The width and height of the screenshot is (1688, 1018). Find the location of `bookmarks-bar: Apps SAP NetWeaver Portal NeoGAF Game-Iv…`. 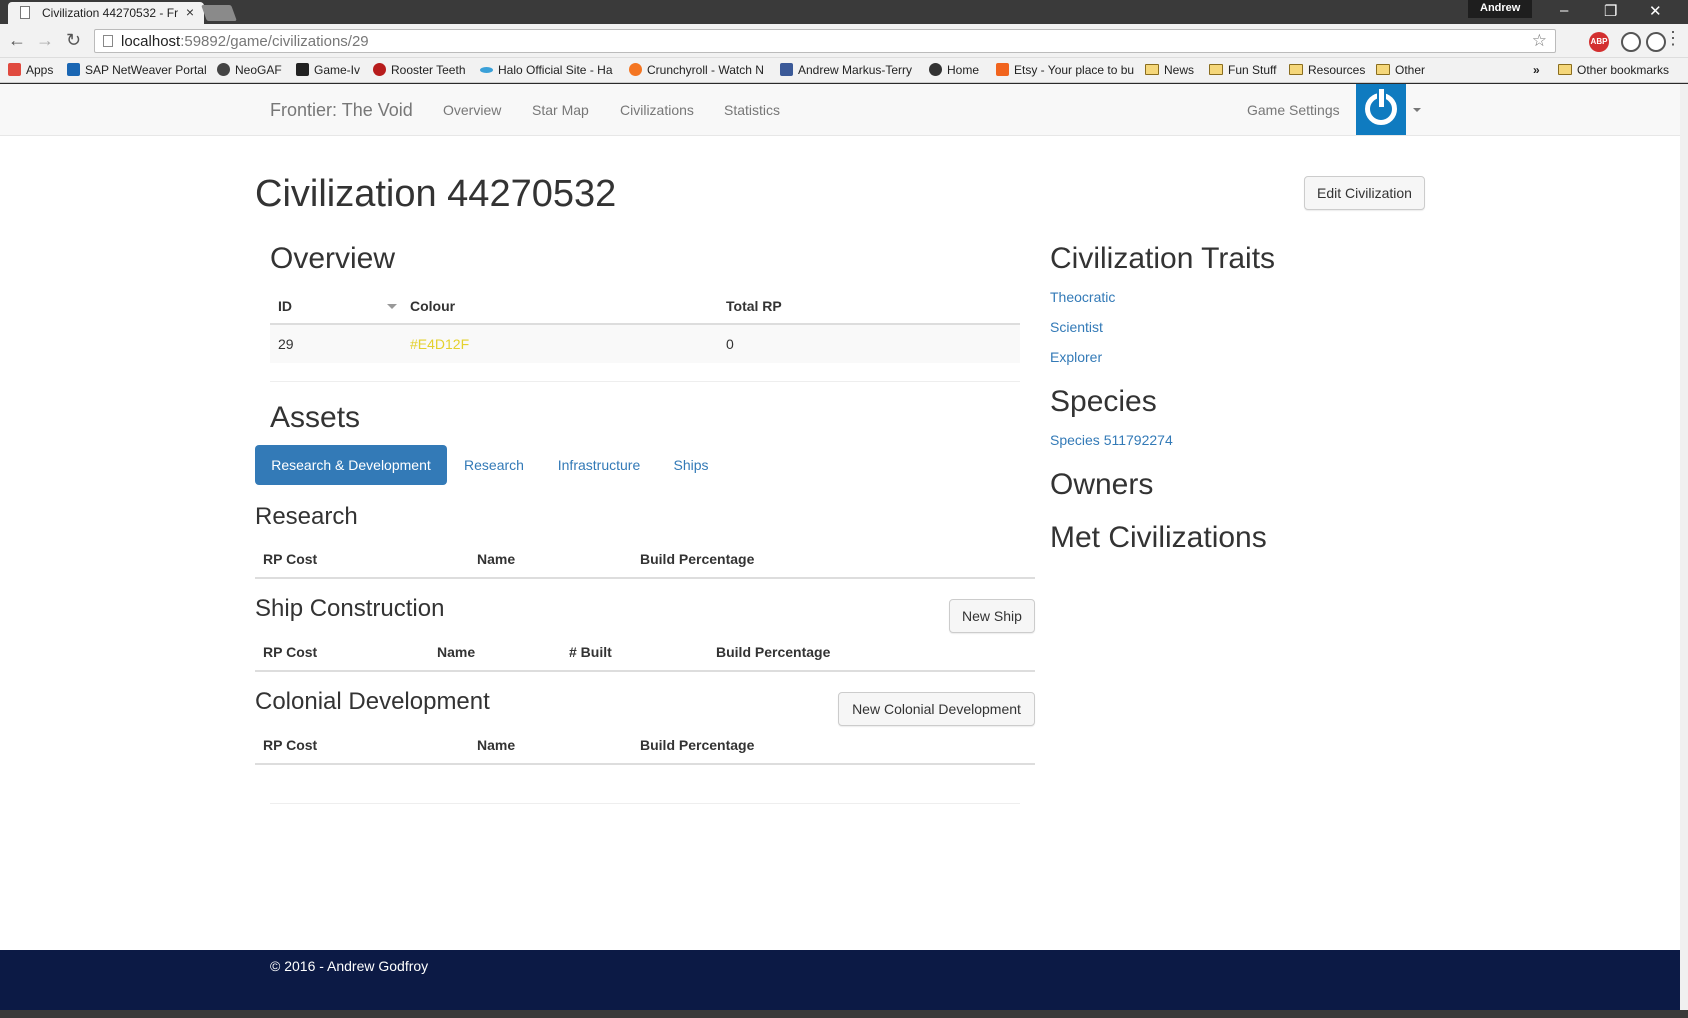

bookmarks-bar: Apps SAP NetWeaver Portal NeoGAF Game-Iv… is located at coordinates (844, 70).